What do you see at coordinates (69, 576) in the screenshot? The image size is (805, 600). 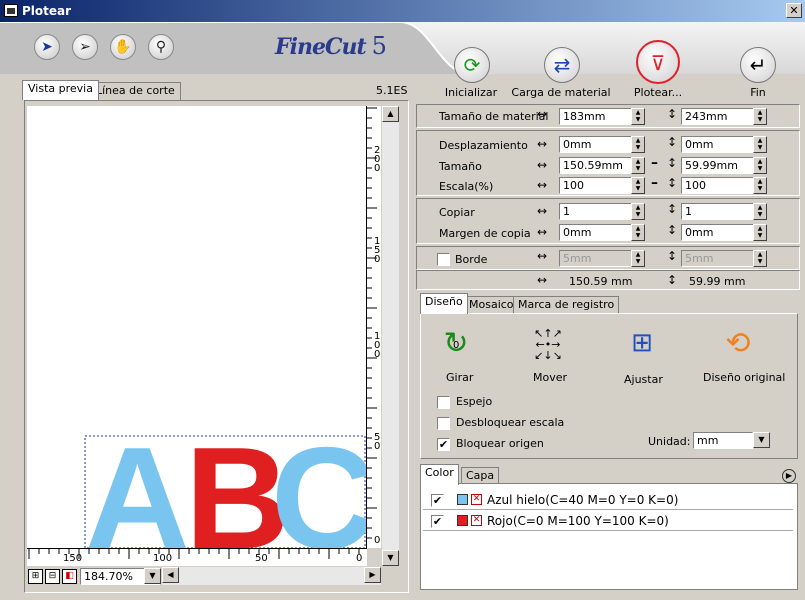 I see `fit-selection-icon: ◧` at bounding box center [69, 576].